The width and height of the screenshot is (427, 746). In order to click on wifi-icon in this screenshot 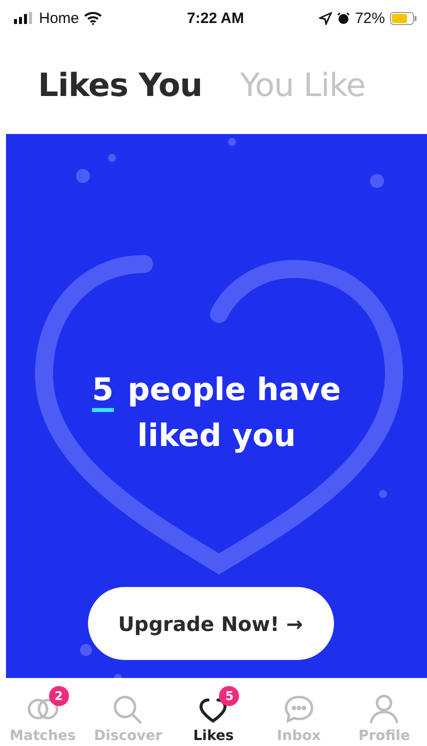, I will do `click(93, 18)`.